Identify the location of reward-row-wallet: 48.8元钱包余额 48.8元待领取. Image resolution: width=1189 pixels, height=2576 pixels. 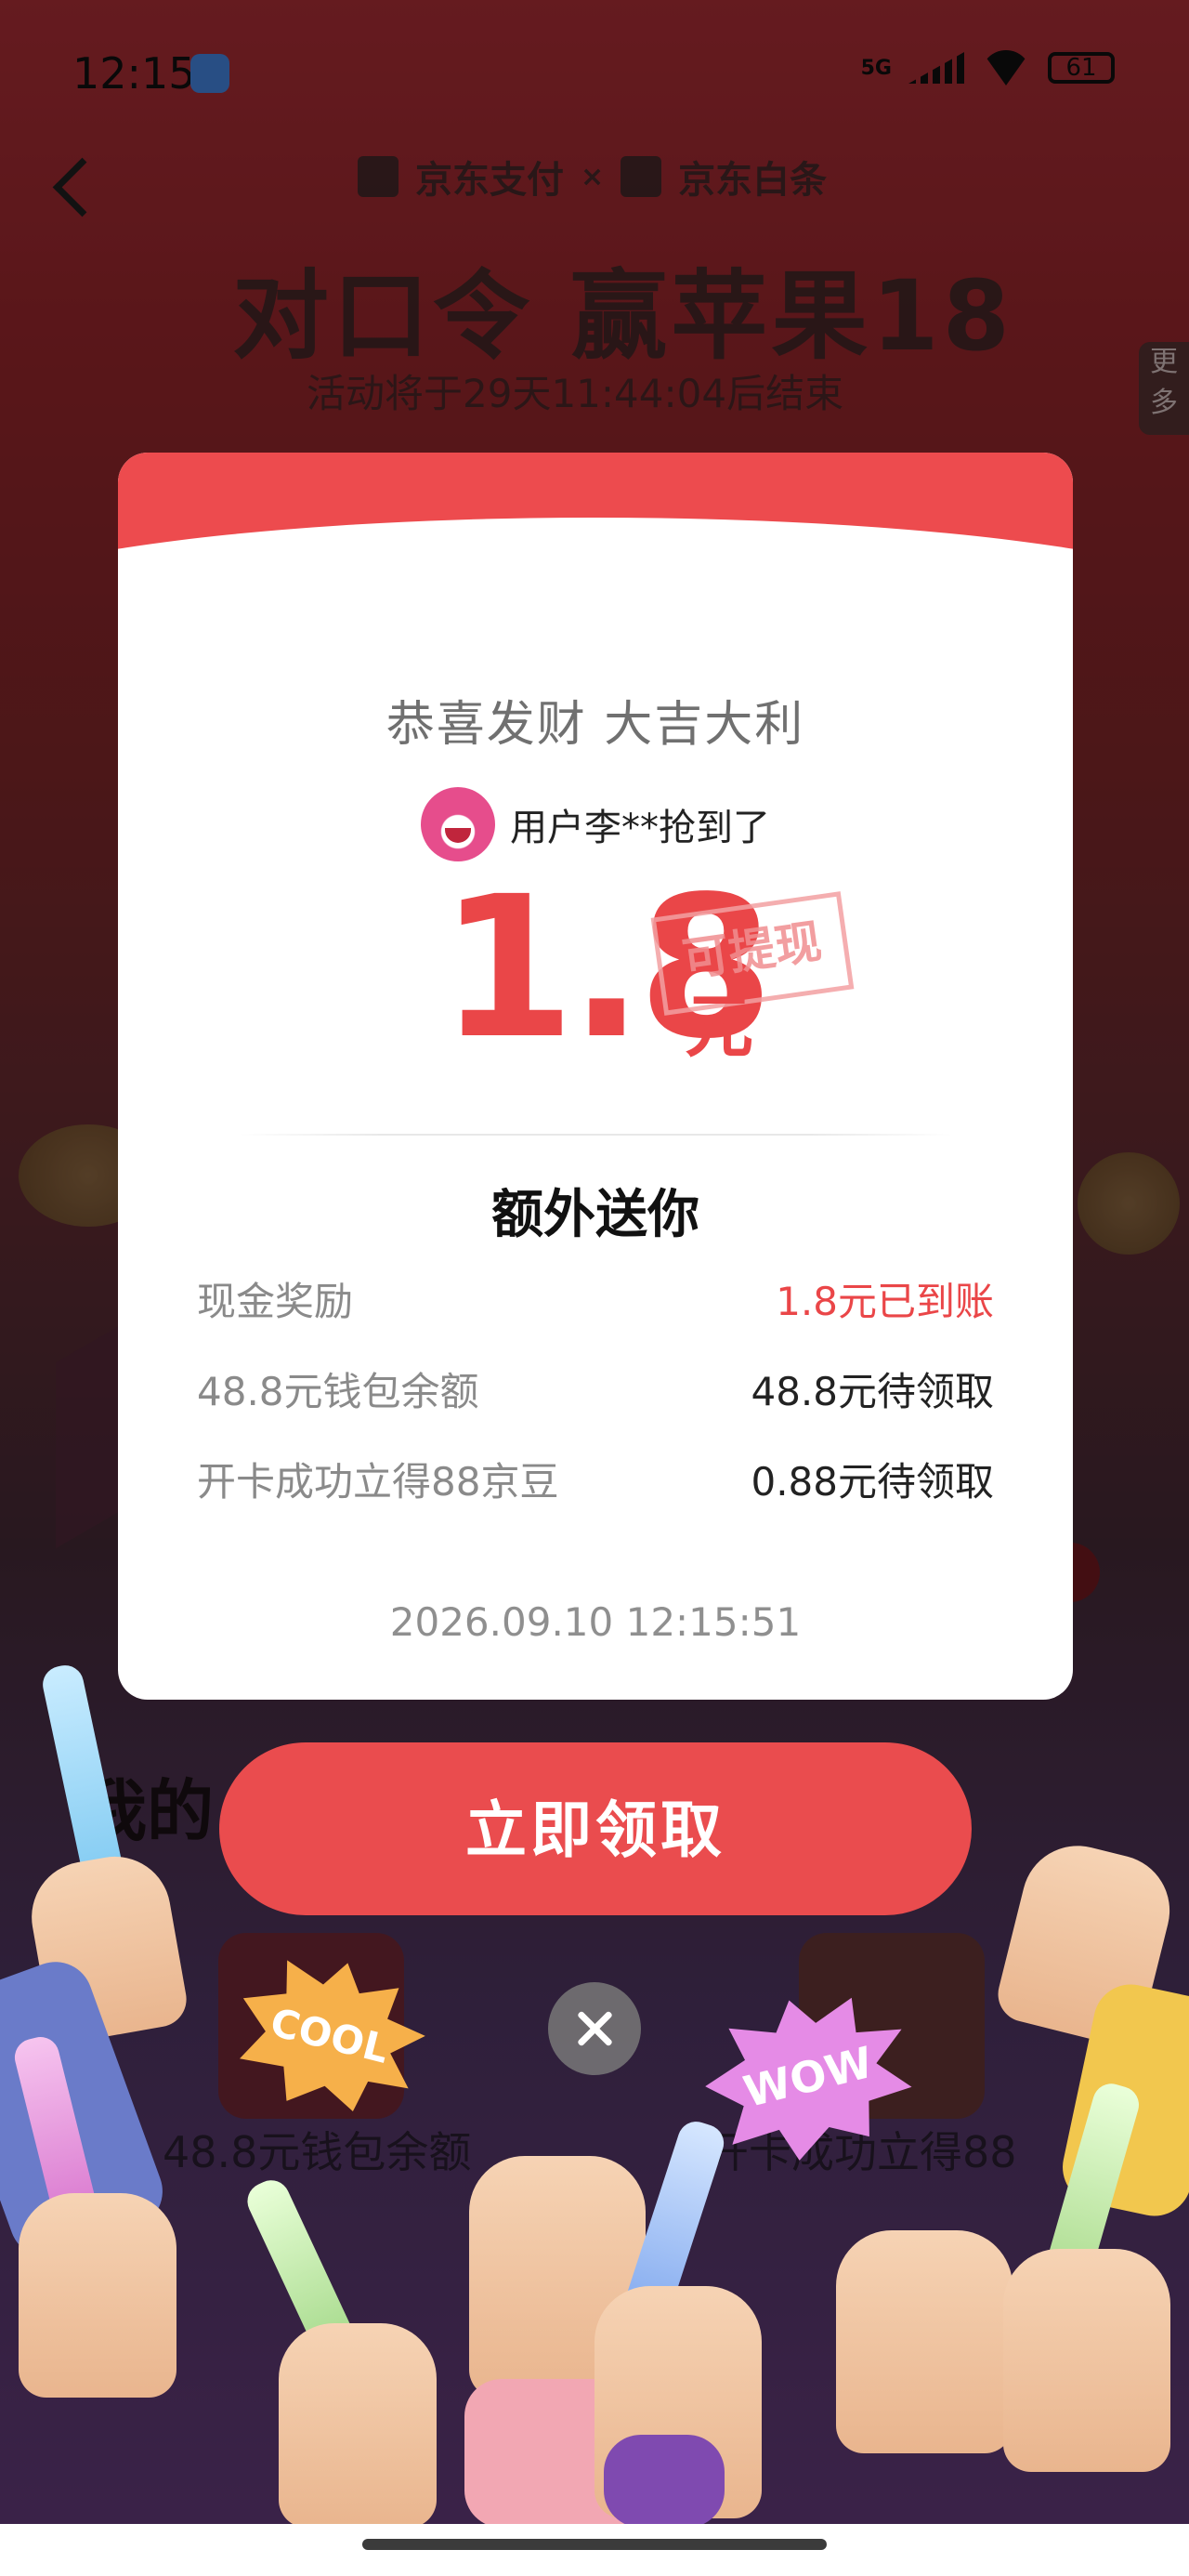
(595, 1405).